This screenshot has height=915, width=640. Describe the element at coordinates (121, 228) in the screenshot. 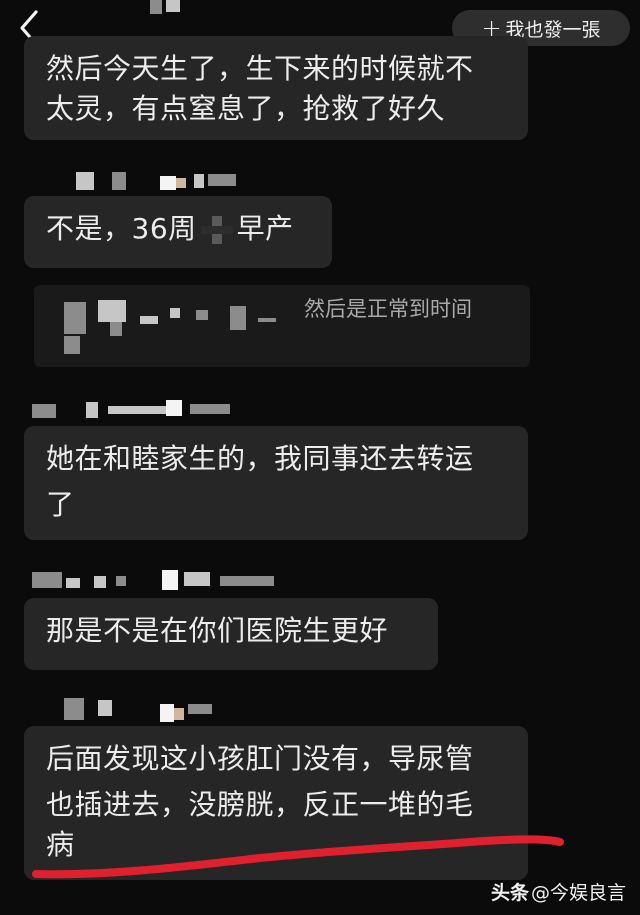

I see `message-text: 不是，36周` at that location.